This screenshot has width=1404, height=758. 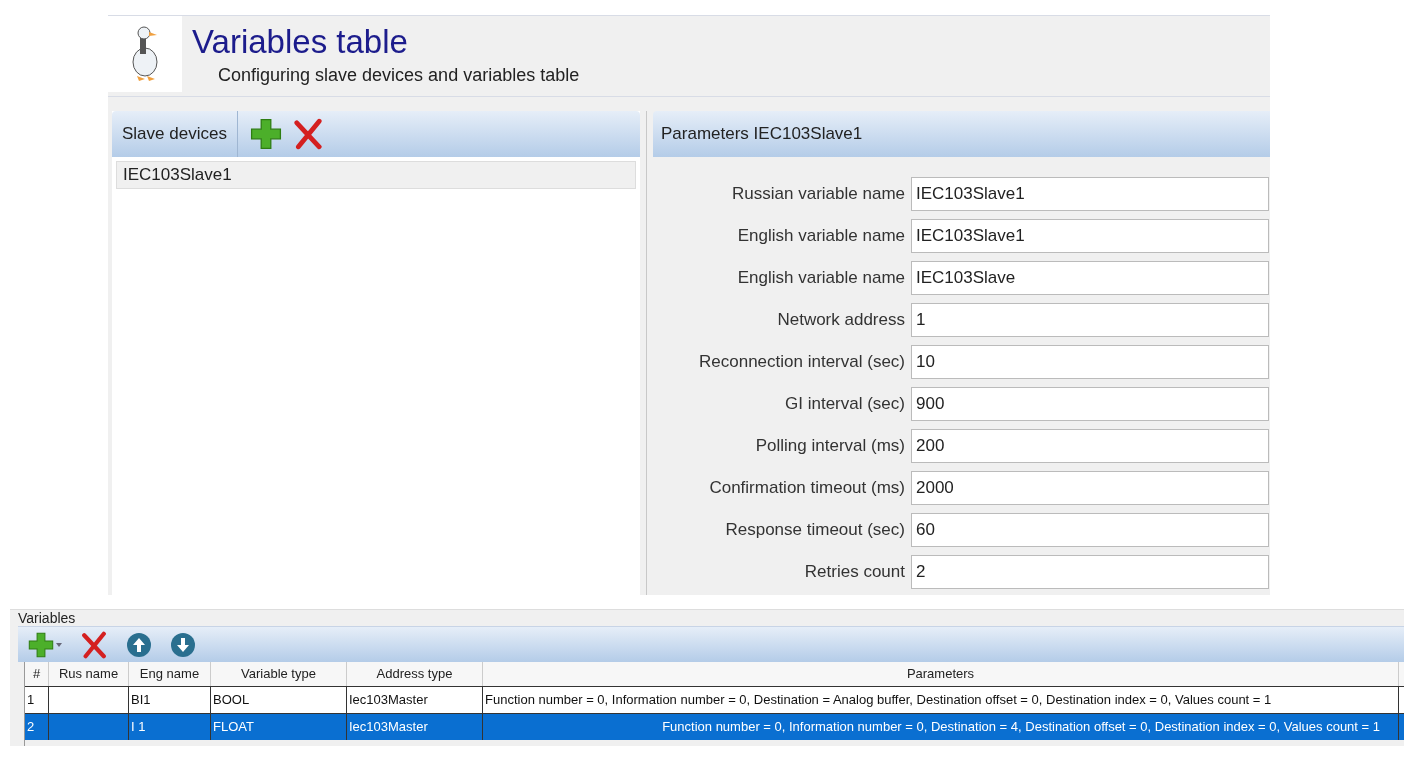 What do you see at coordinates (1090, 362) in the screenshot?
I see `input-field: 10` at bounding box center [1090, 362].